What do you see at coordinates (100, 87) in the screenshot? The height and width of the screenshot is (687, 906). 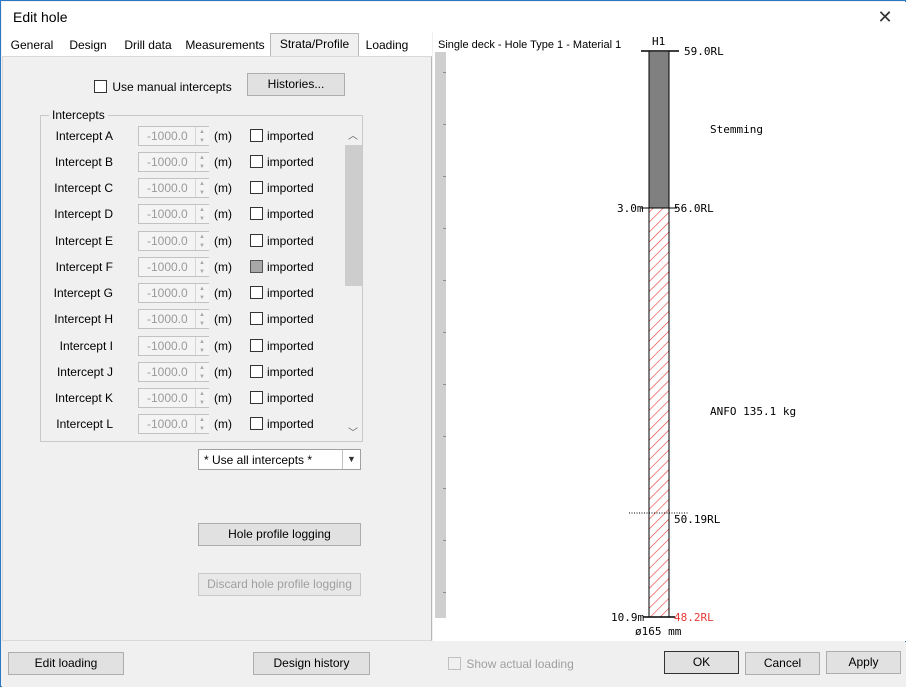 I see `manual-intercepts-checkbox` at bounding box center [100, 87].